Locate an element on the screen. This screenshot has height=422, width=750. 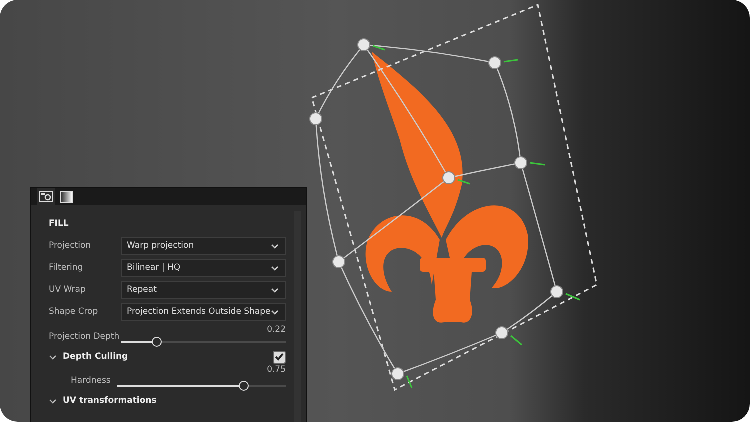
checkbox is located at coordinates (279, 357).